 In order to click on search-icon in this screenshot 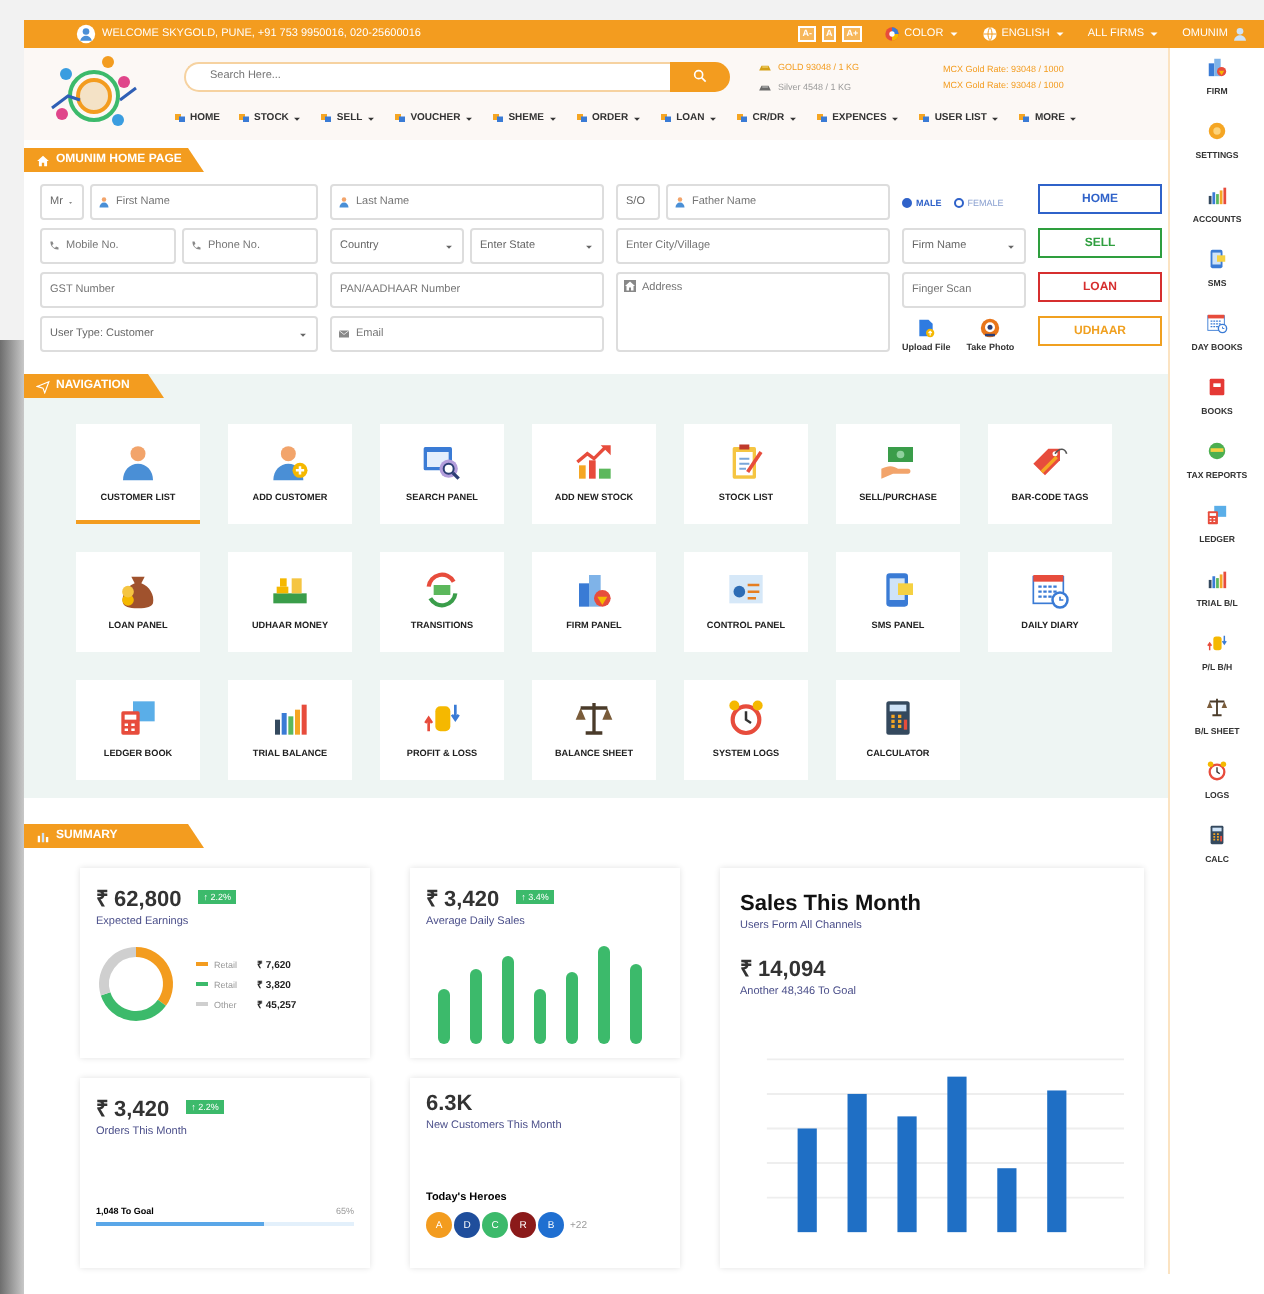, I will do `click(700, 76)`.